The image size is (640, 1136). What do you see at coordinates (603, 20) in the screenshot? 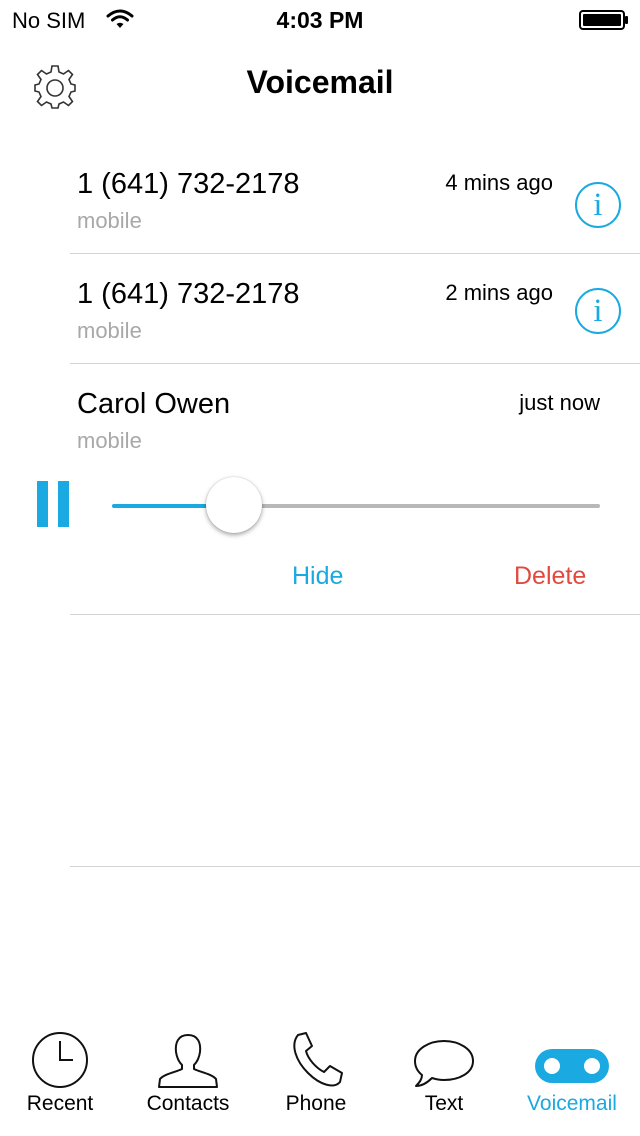
I see `battery-icon` at bounding box center [603, 20].